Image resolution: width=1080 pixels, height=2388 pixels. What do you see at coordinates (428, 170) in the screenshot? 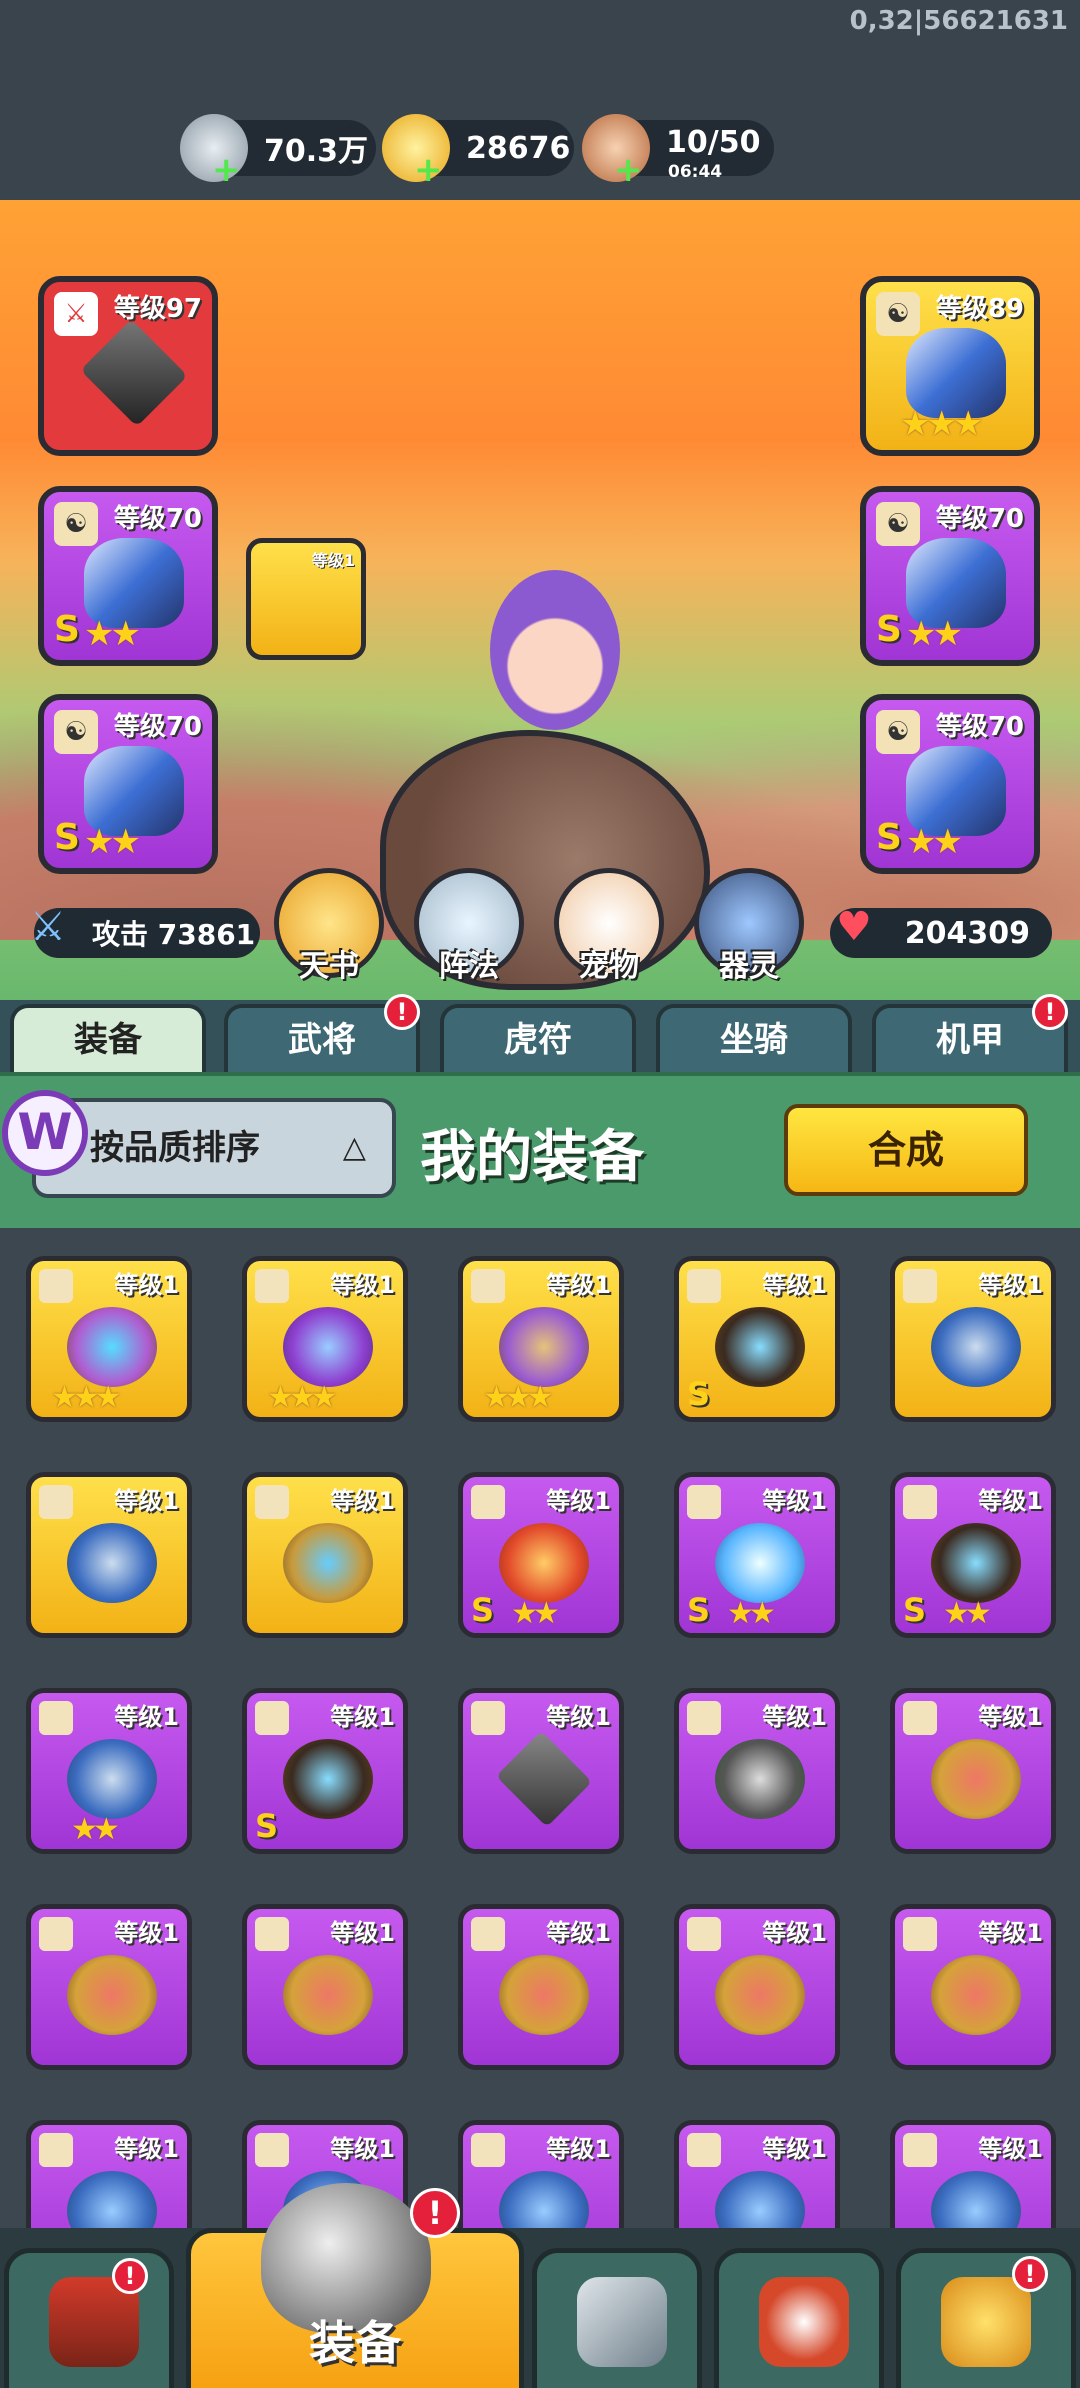
I see `add-gold-icon: +` at bounding box center [428, 170].